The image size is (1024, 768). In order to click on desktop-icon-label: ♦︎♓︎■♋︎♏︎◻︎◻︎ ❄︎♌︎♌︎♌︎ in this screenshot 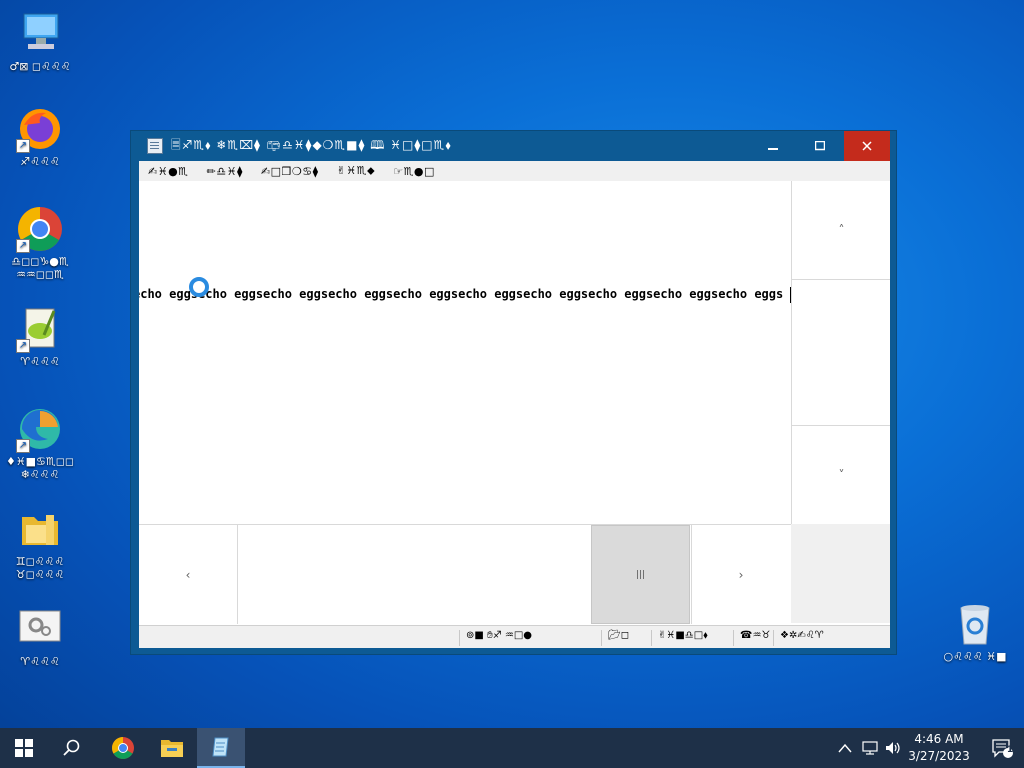, I will do `click(40, 468)`.